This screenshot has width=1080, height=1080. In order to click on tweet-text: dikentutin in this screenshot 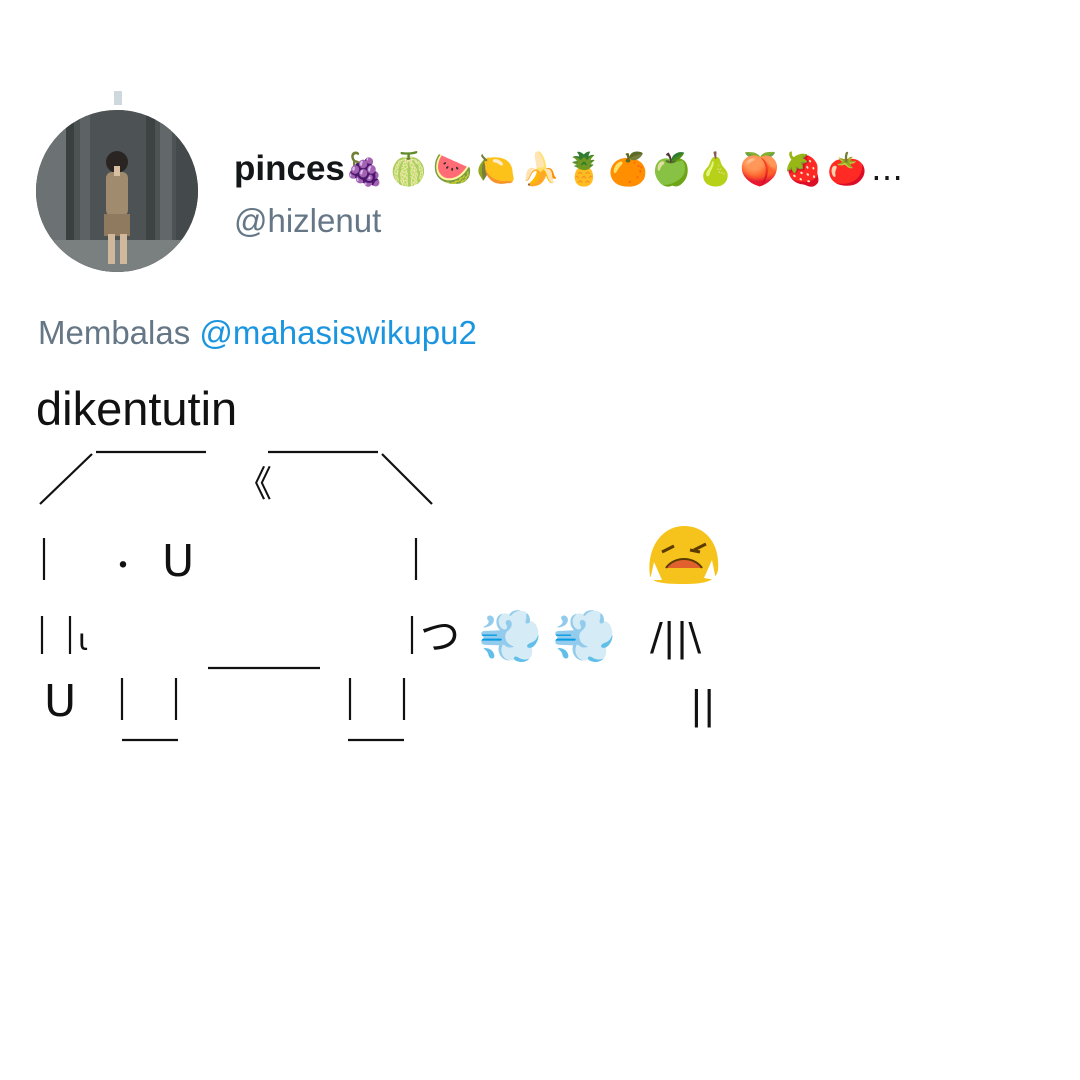, I will do `click(137, 408)`.